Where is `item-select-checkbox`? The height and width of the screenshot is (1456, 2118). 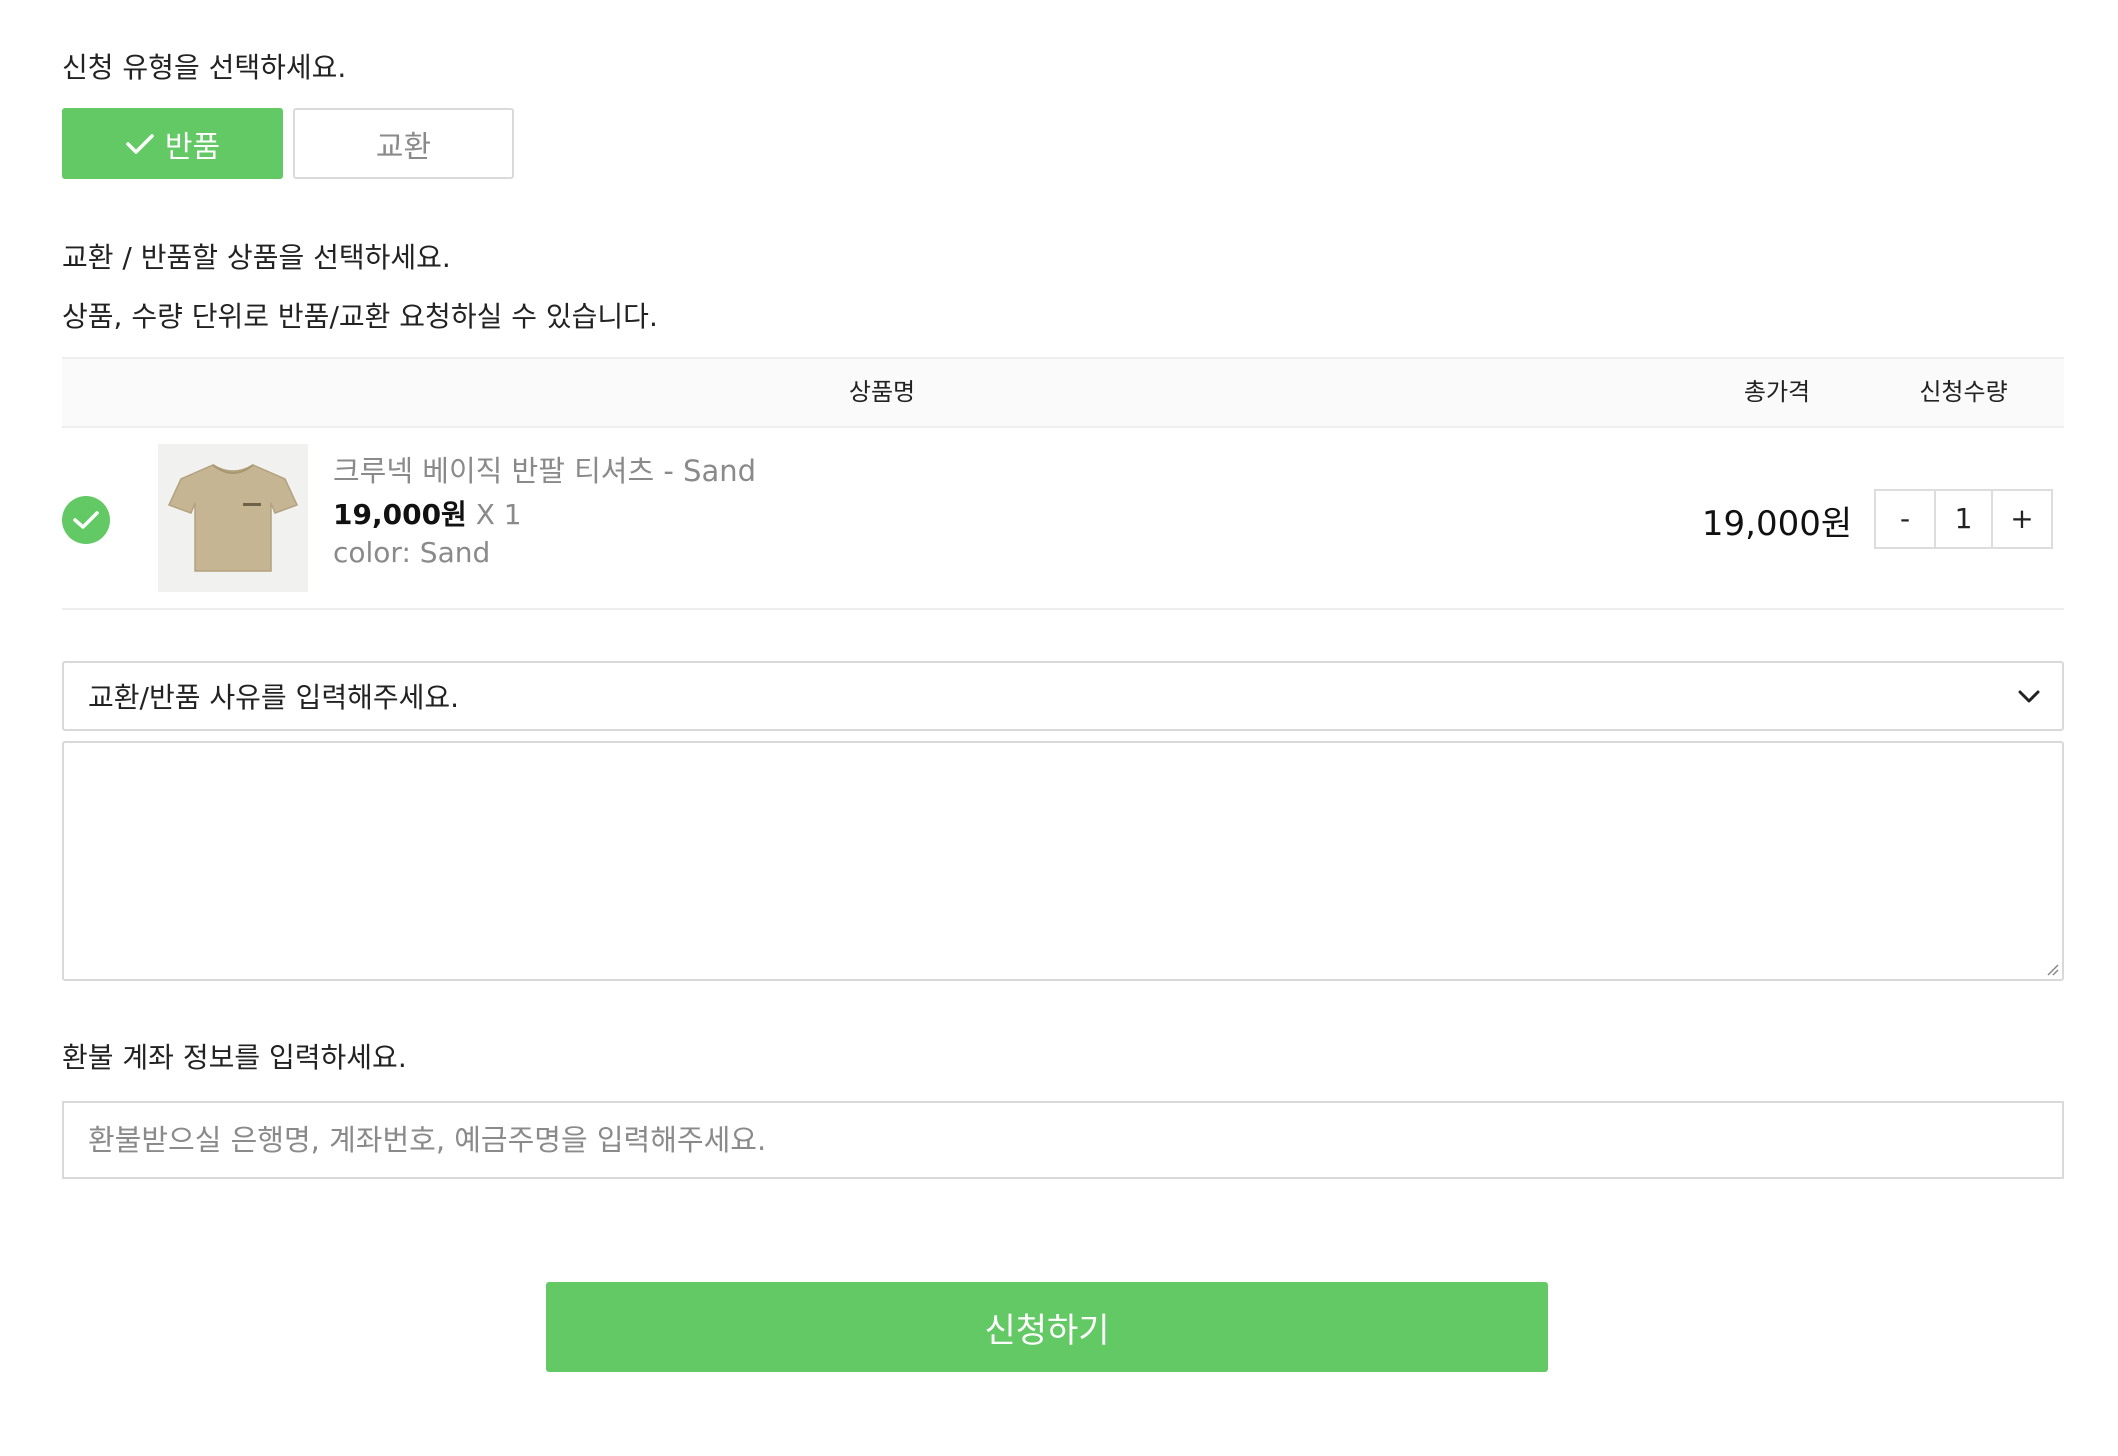 item-select-checkbox is located at coordinates (86, 520).